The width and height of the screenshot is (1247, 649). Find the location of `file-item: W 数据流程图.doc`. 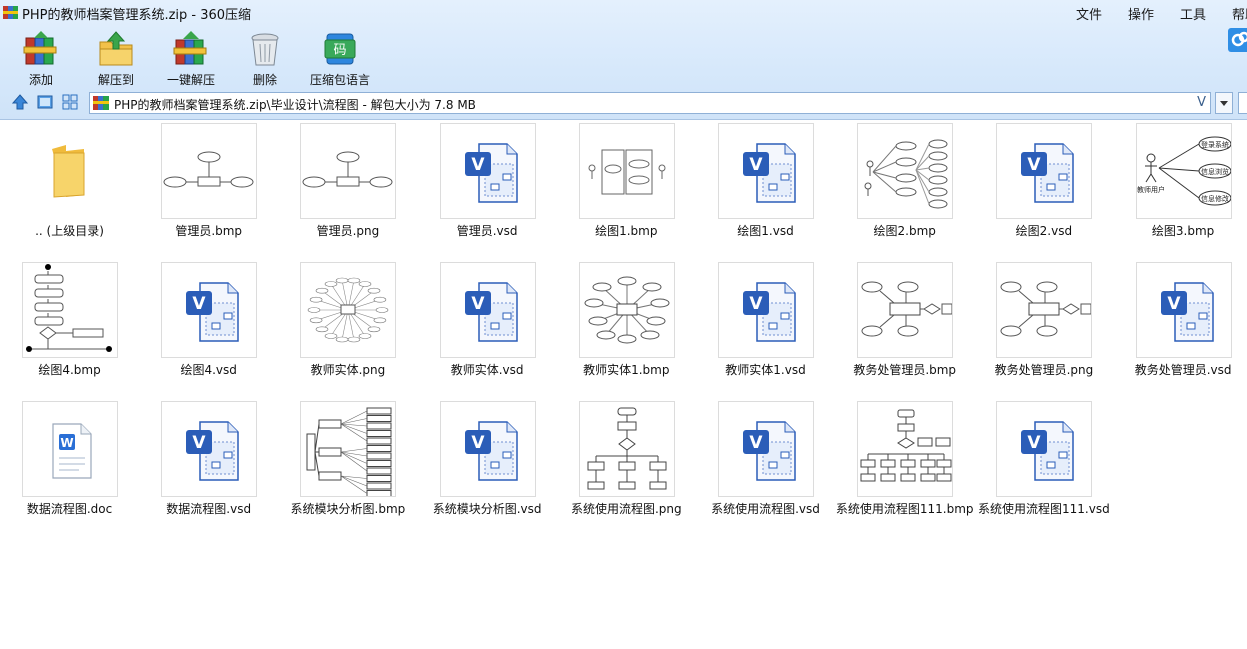

file-item: W 数据流程图.doc is located at coordinates (69, 464).